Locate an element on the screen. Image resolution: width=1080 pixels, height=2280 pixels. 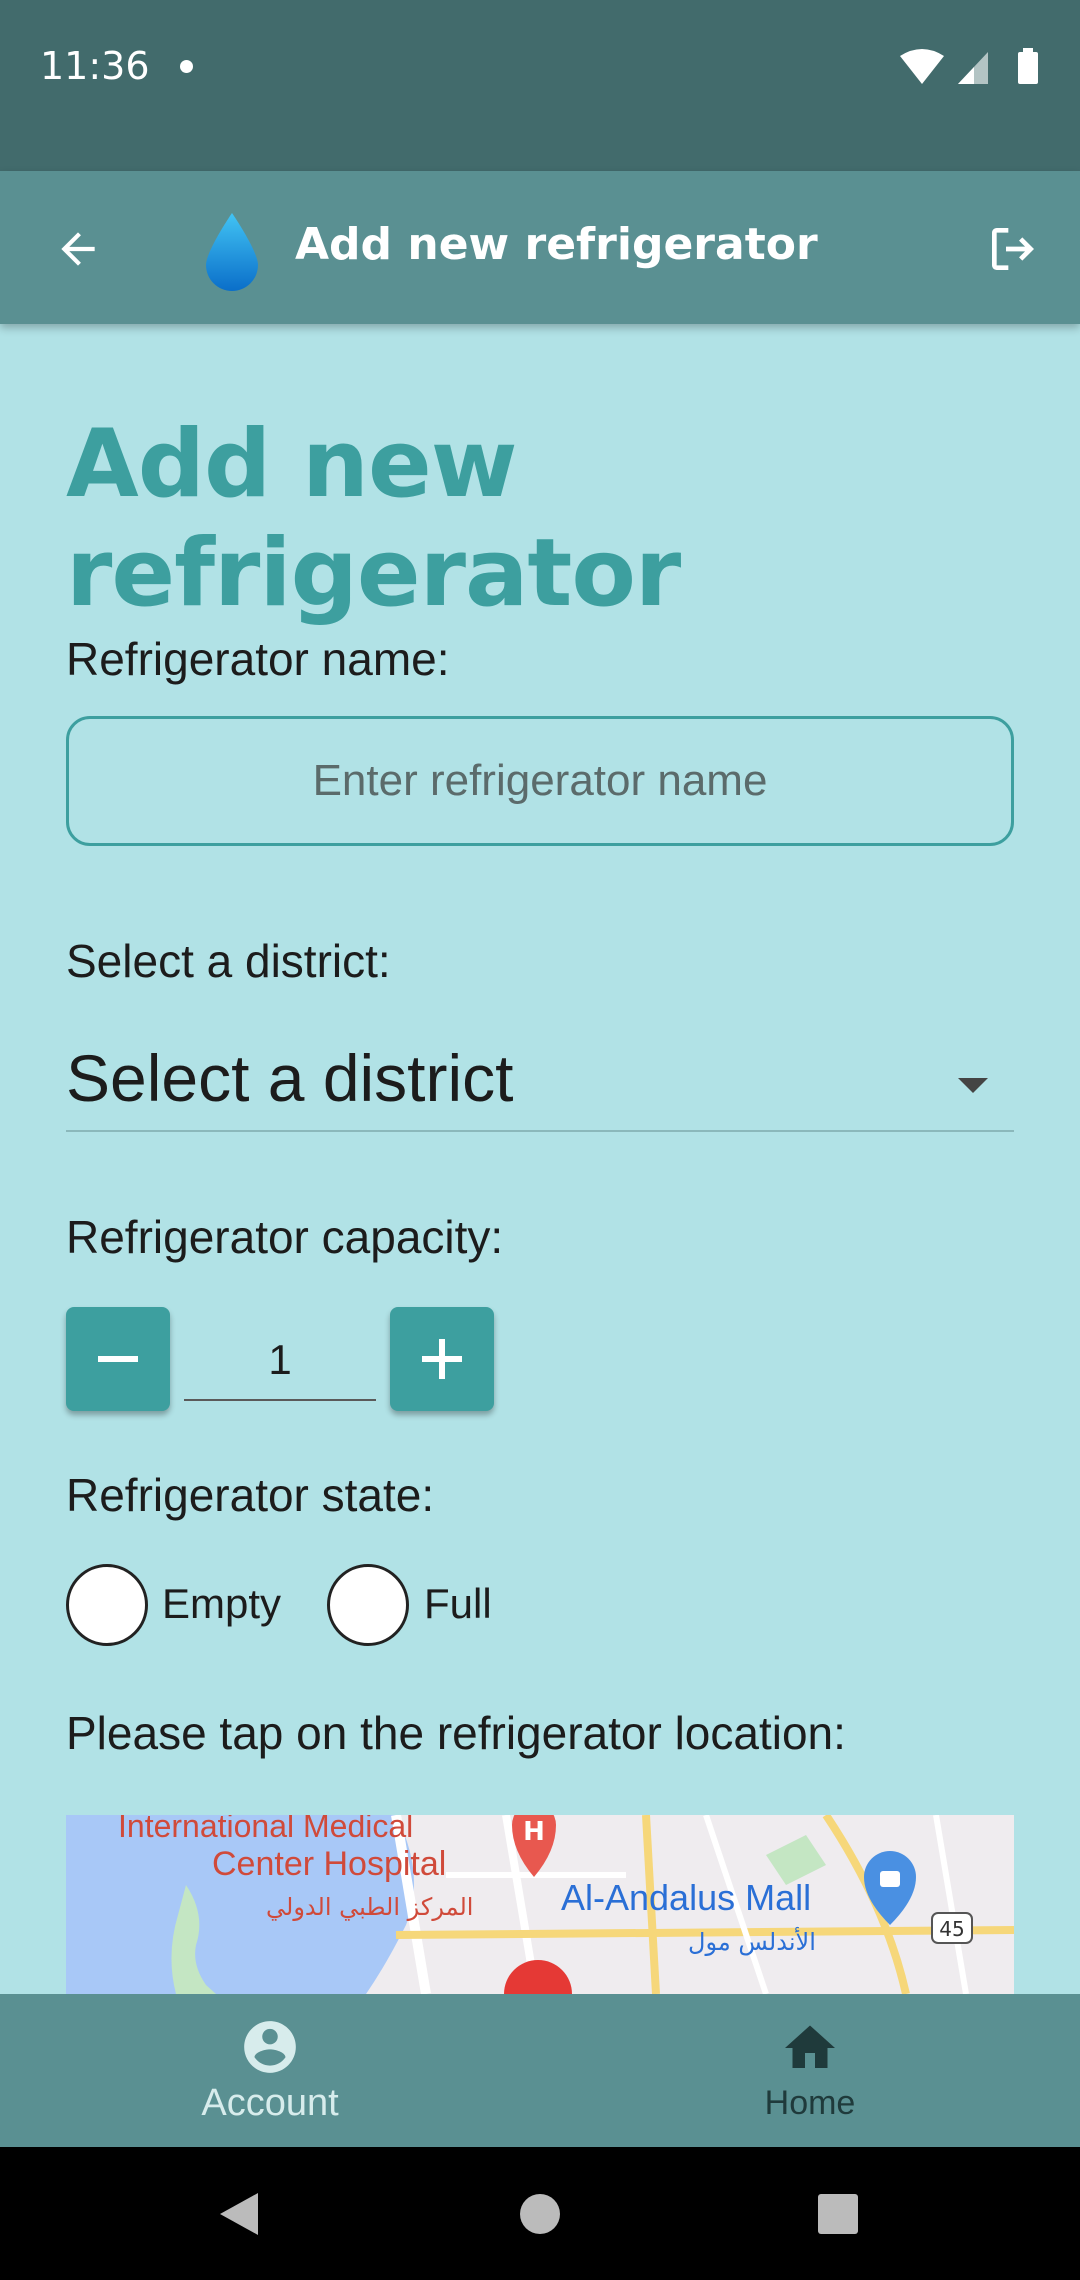
app-bar-title: Add new refrigerator is located at coordinates (556, 244).